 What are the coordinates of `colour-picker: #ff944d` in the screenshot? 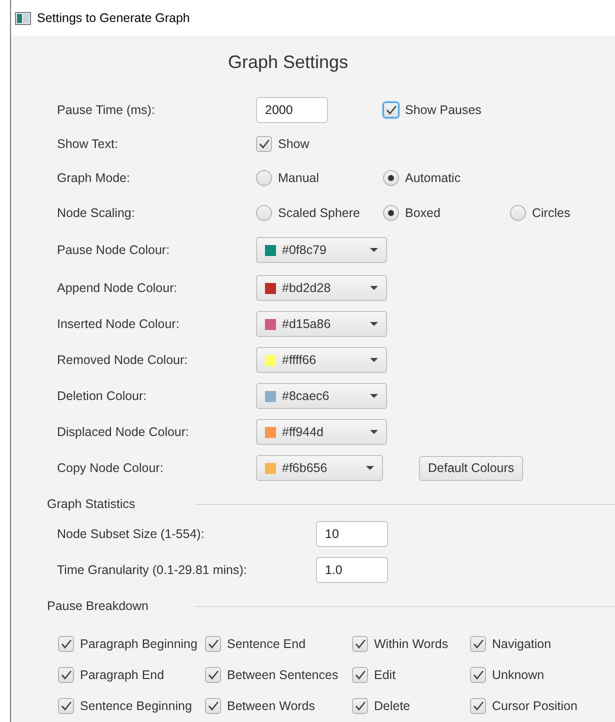 It's located at (321, 432).